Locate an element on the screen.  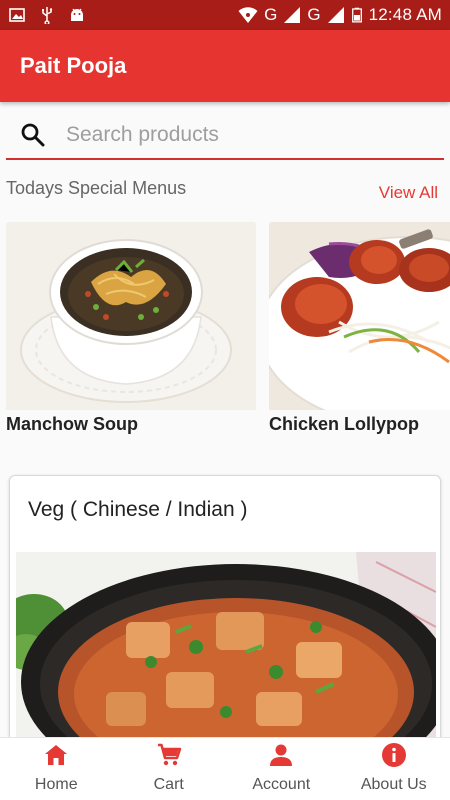
bottom-navigation: Home Cart Account About Us is located at coordinates (225, 768).